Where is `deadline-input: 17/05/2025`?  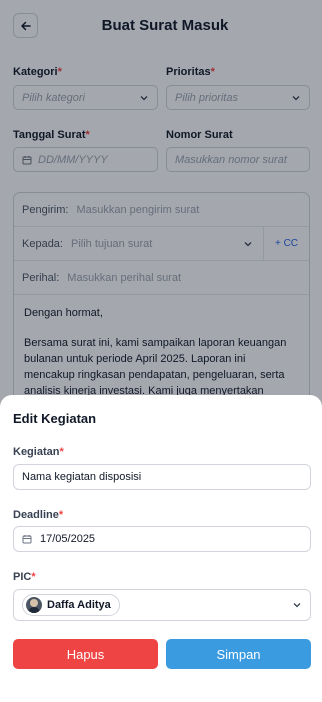
deadline-input: 17/05/2025 is located at coordinates (162, 539).